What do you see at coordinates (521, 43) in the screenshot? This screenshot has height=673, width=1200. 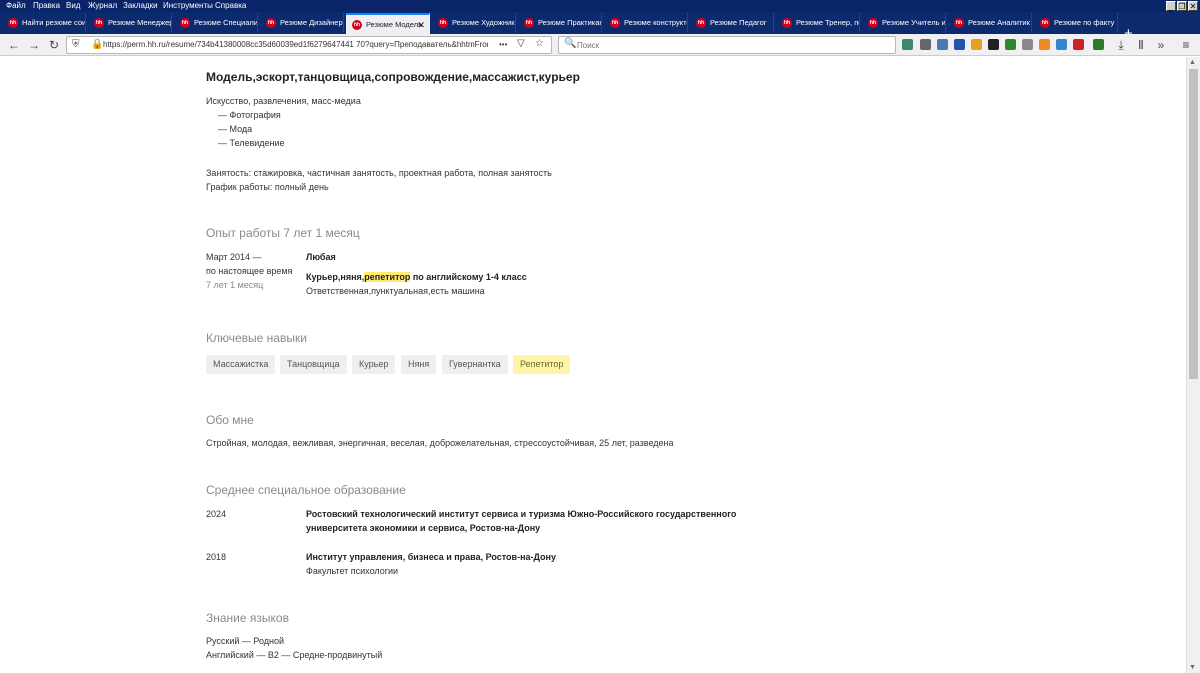 I see `pocket-icon: ▽` at bounding box center [521, 43].